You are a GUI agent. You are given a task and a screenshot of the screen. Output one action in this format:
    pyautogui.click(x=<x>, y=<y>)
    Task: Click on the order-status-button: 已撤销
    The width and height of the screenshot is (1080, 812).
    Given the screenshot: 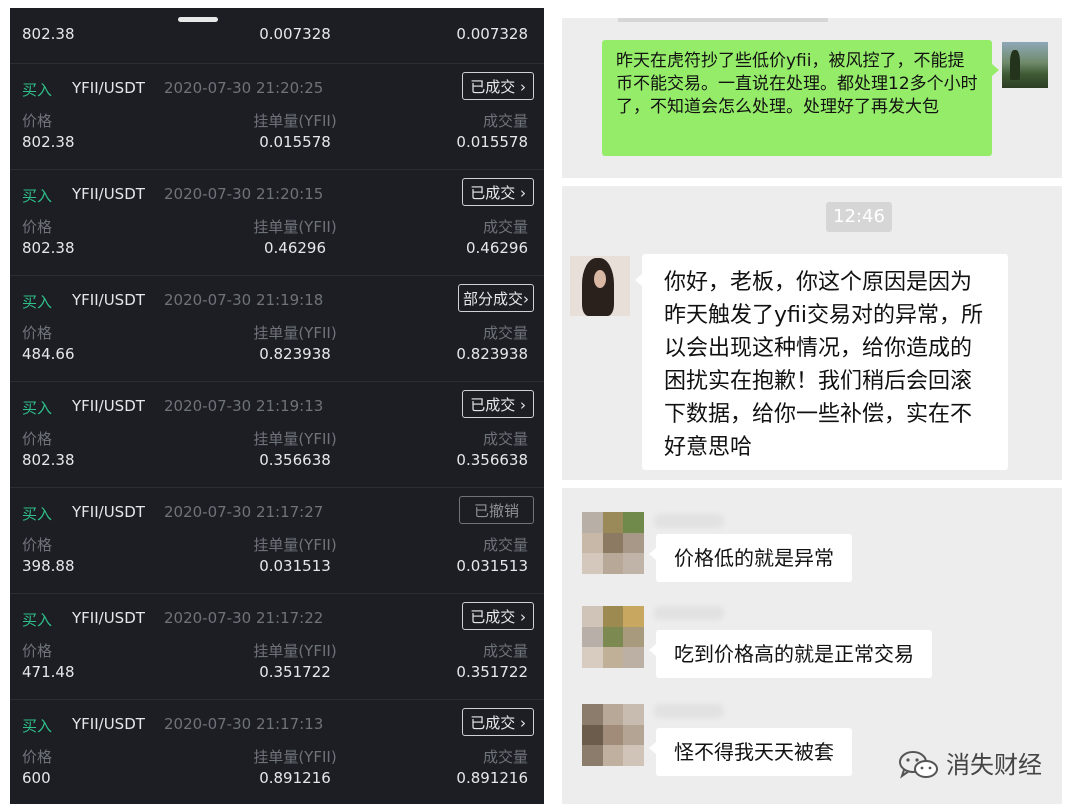 What is the action you would take?
    pyautogui.click(x=496, y=510)
    